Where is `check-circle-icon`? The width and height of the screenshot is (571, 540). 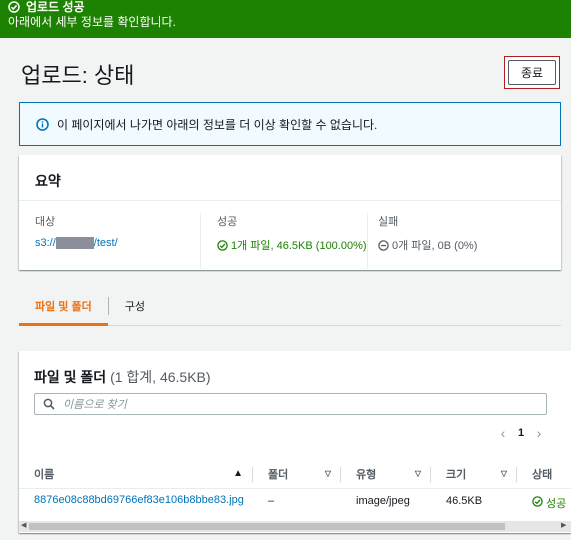 check-circle-icon is located at coordinates (14, 7).